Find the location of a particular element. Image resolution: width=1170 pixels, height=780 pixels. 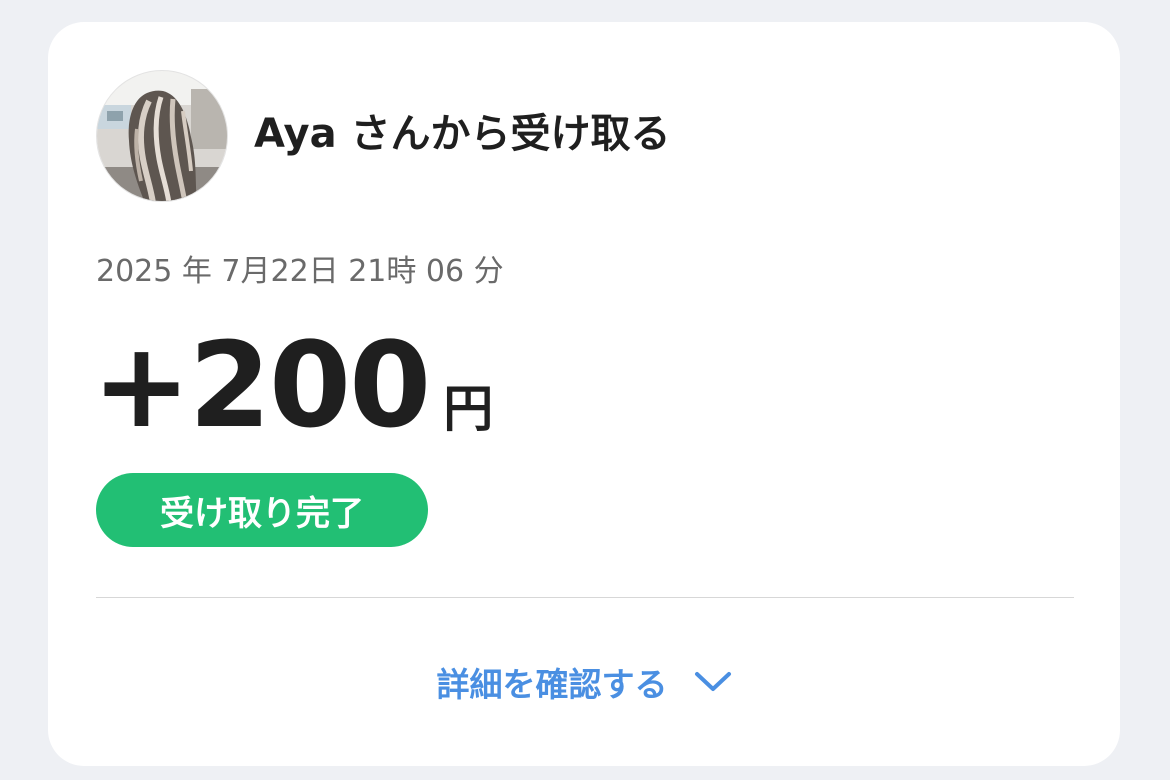

view-details-button: 詳細を確認する is located at coordinates (584, 682).